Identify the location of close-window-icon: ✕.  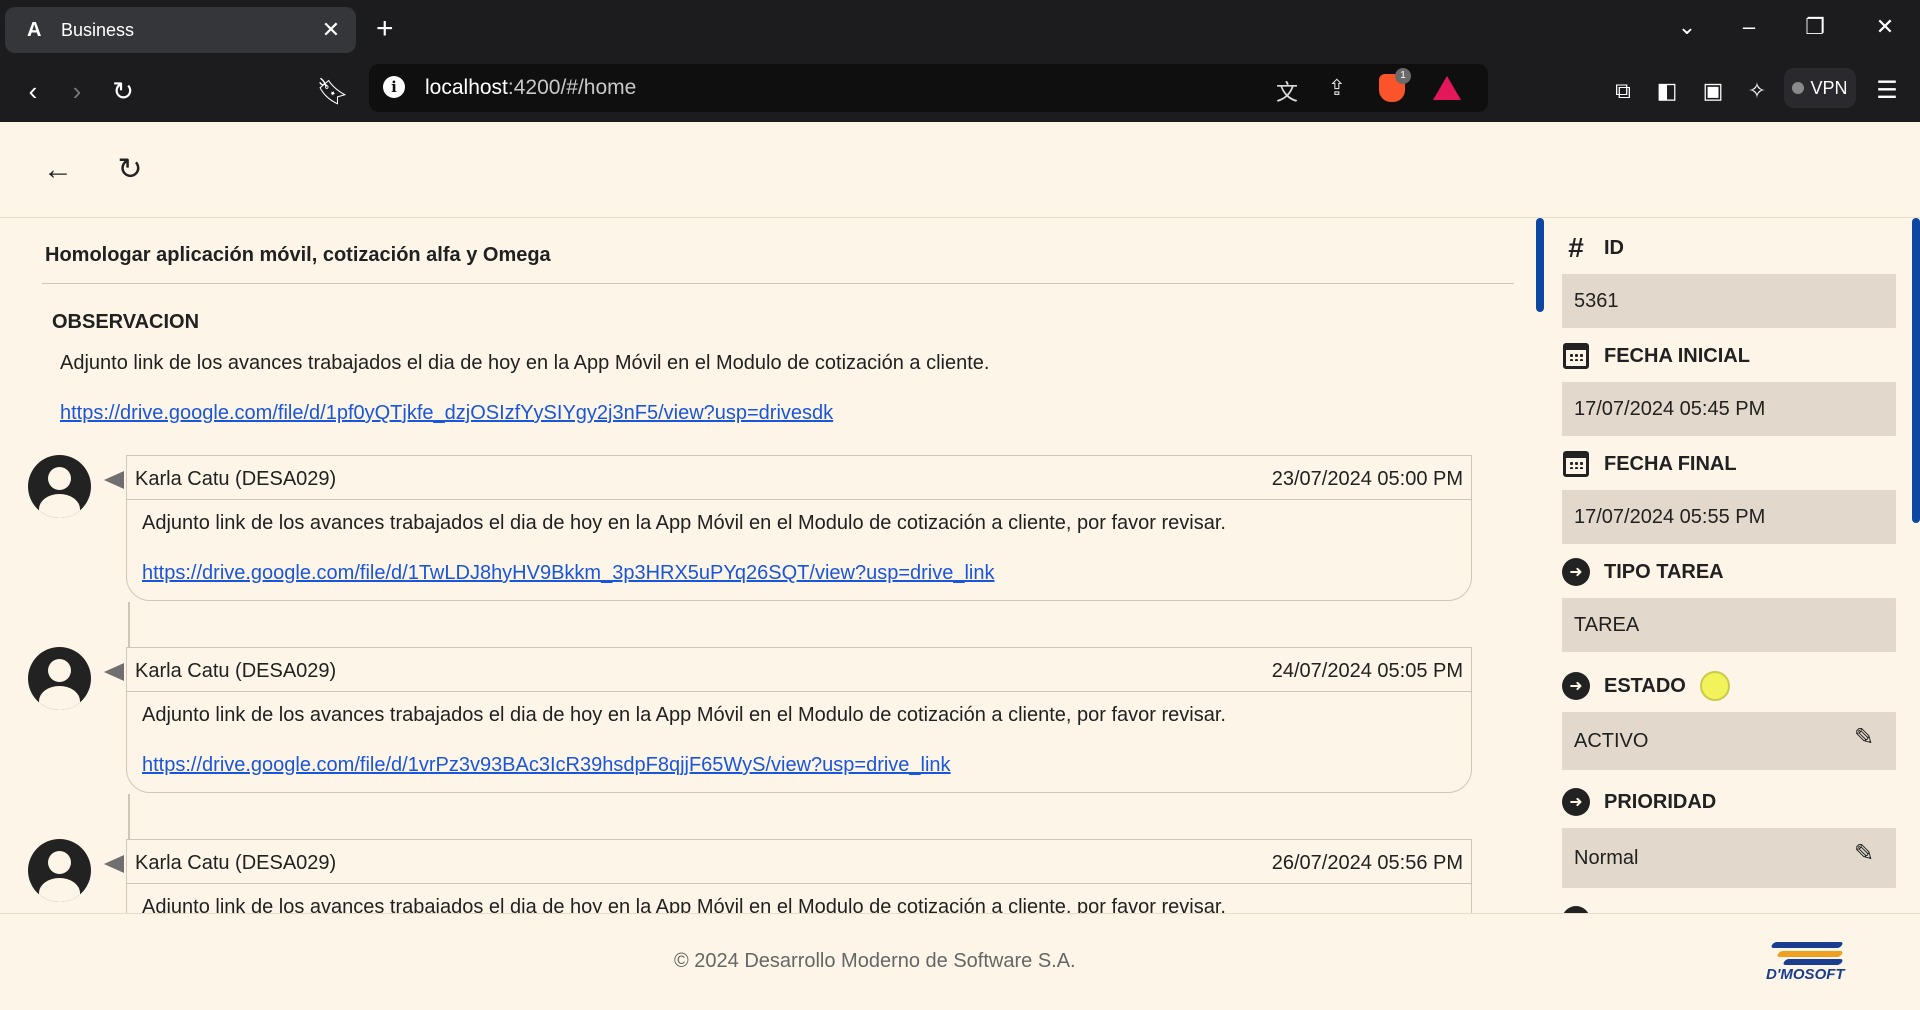
(1885, 27).